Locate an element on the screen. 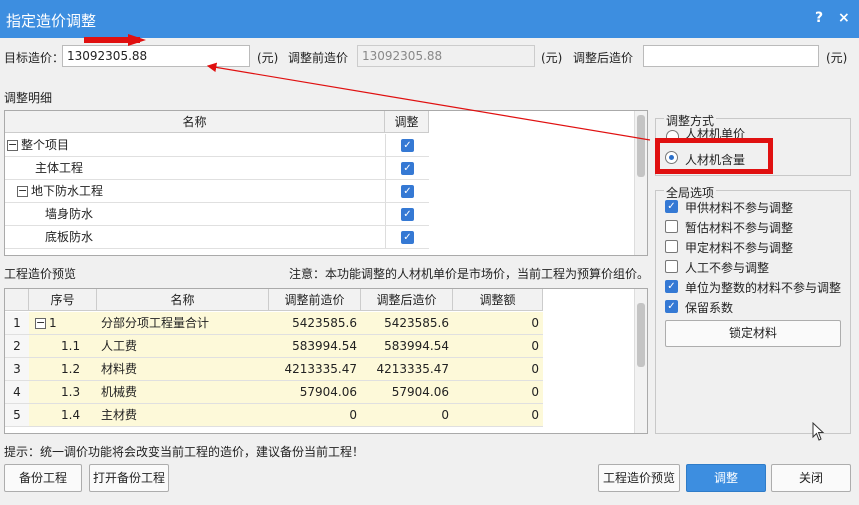  row-after: 583994.54 is located at coordinates (407, 346).